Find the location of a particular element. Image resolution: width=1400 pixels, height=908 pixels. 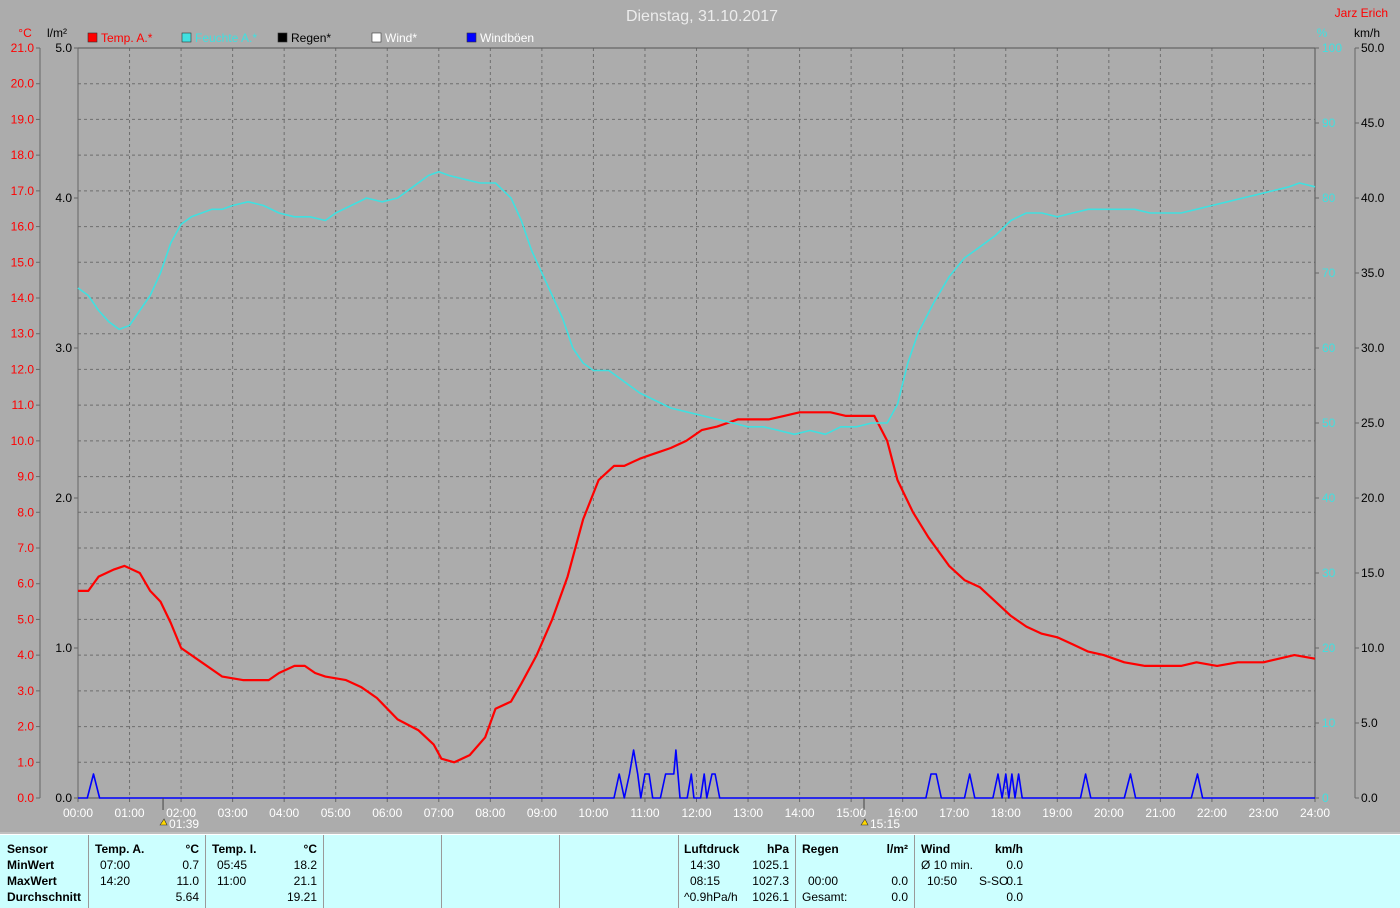

temp-a-title: Temp. A. is located at coordinates (120, 849).